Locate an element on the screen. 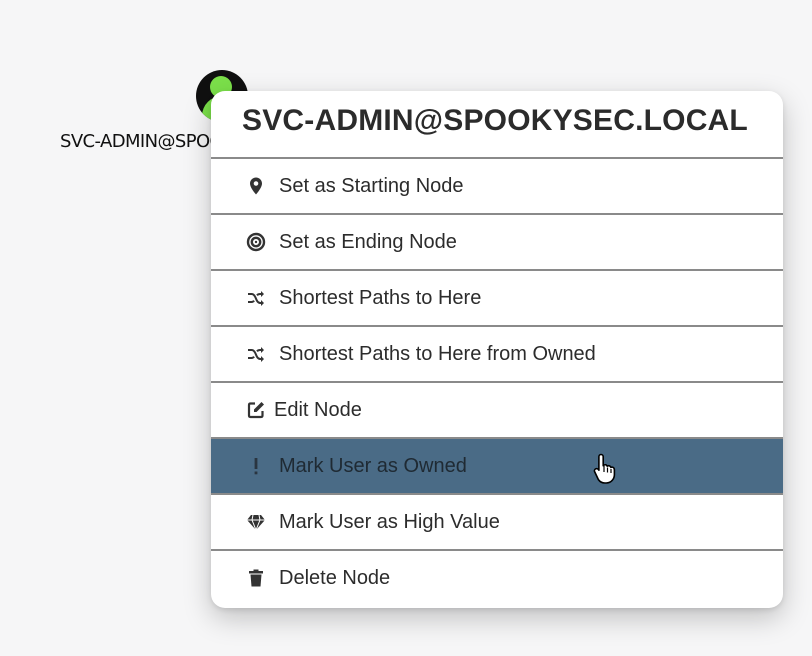 This screenshot has height=656, width=812. menu-item-label: Set as Ending Node is located at coordinates (368, 241).